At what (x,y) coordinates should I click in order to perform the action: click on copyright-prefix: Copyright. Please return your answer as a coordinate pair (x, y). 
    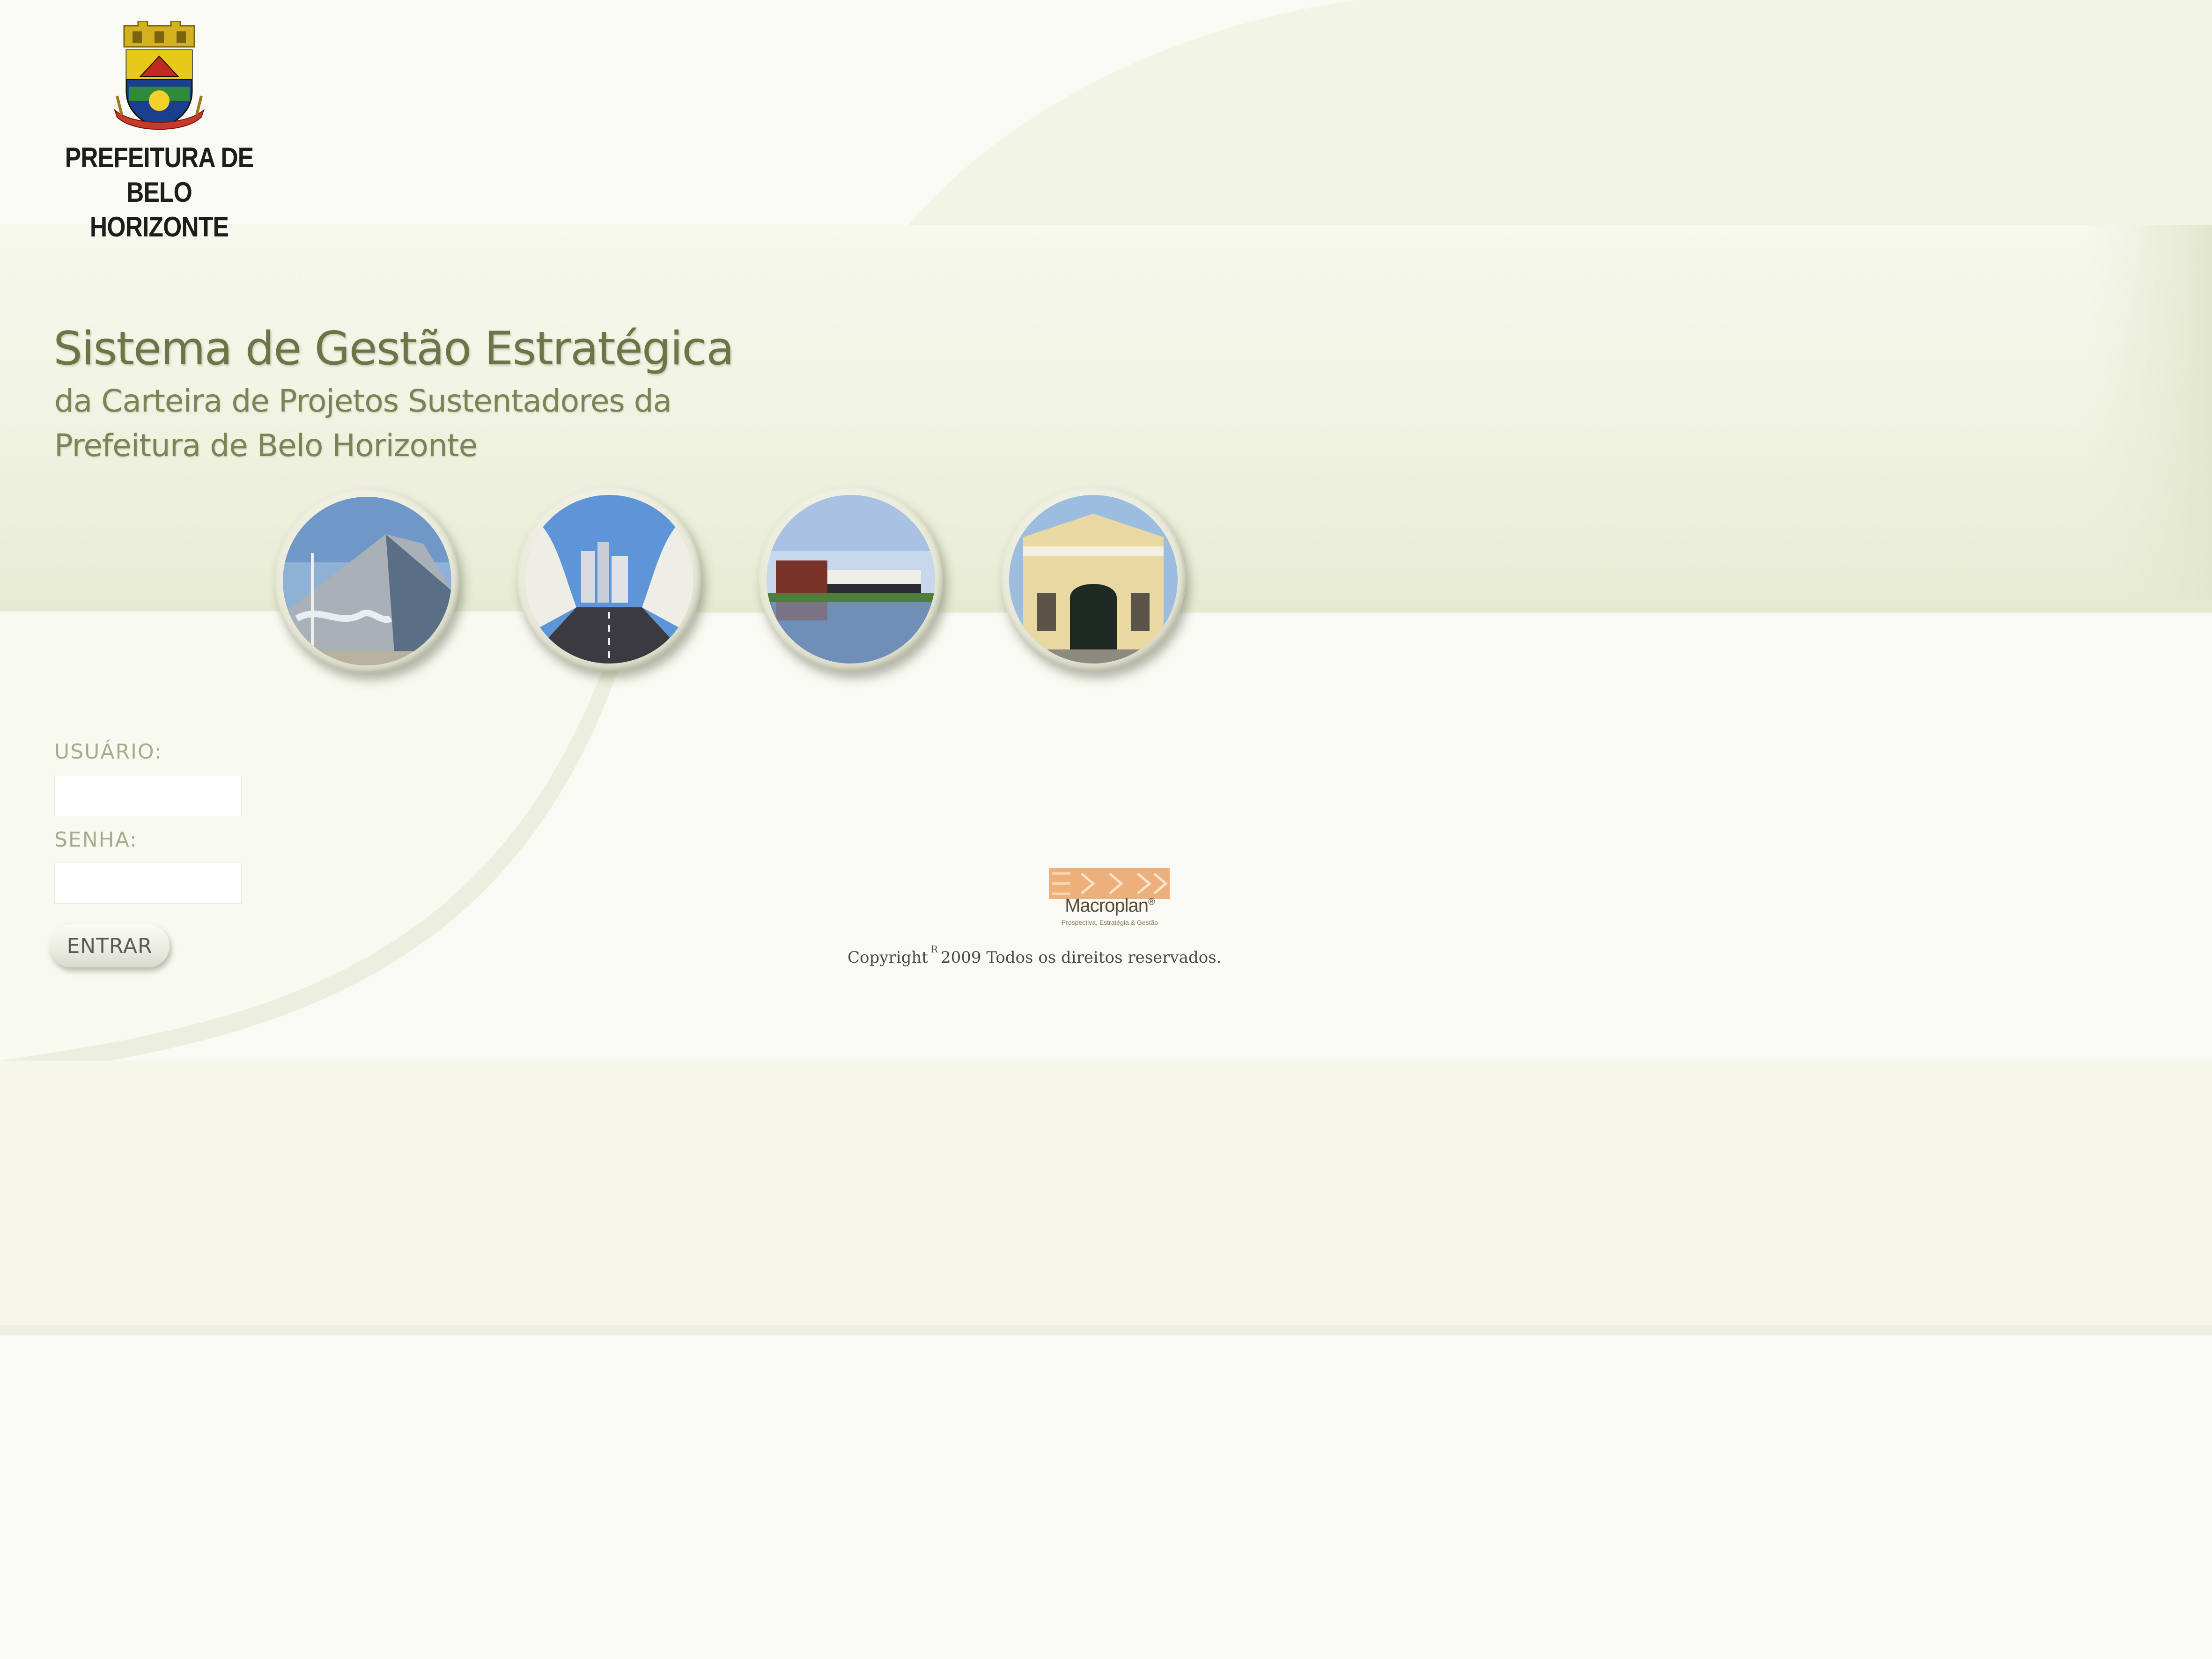
    Looking at the image, I should click on (888, 958).